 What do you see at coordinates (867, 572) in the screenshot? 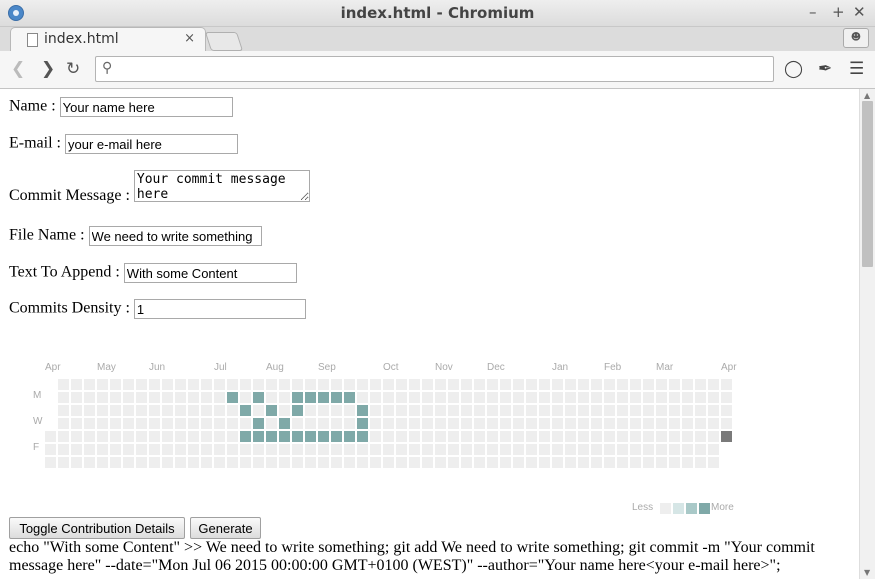
I see `scroll-down-arrow-icon: ▼` at bounding box center [867, 572].